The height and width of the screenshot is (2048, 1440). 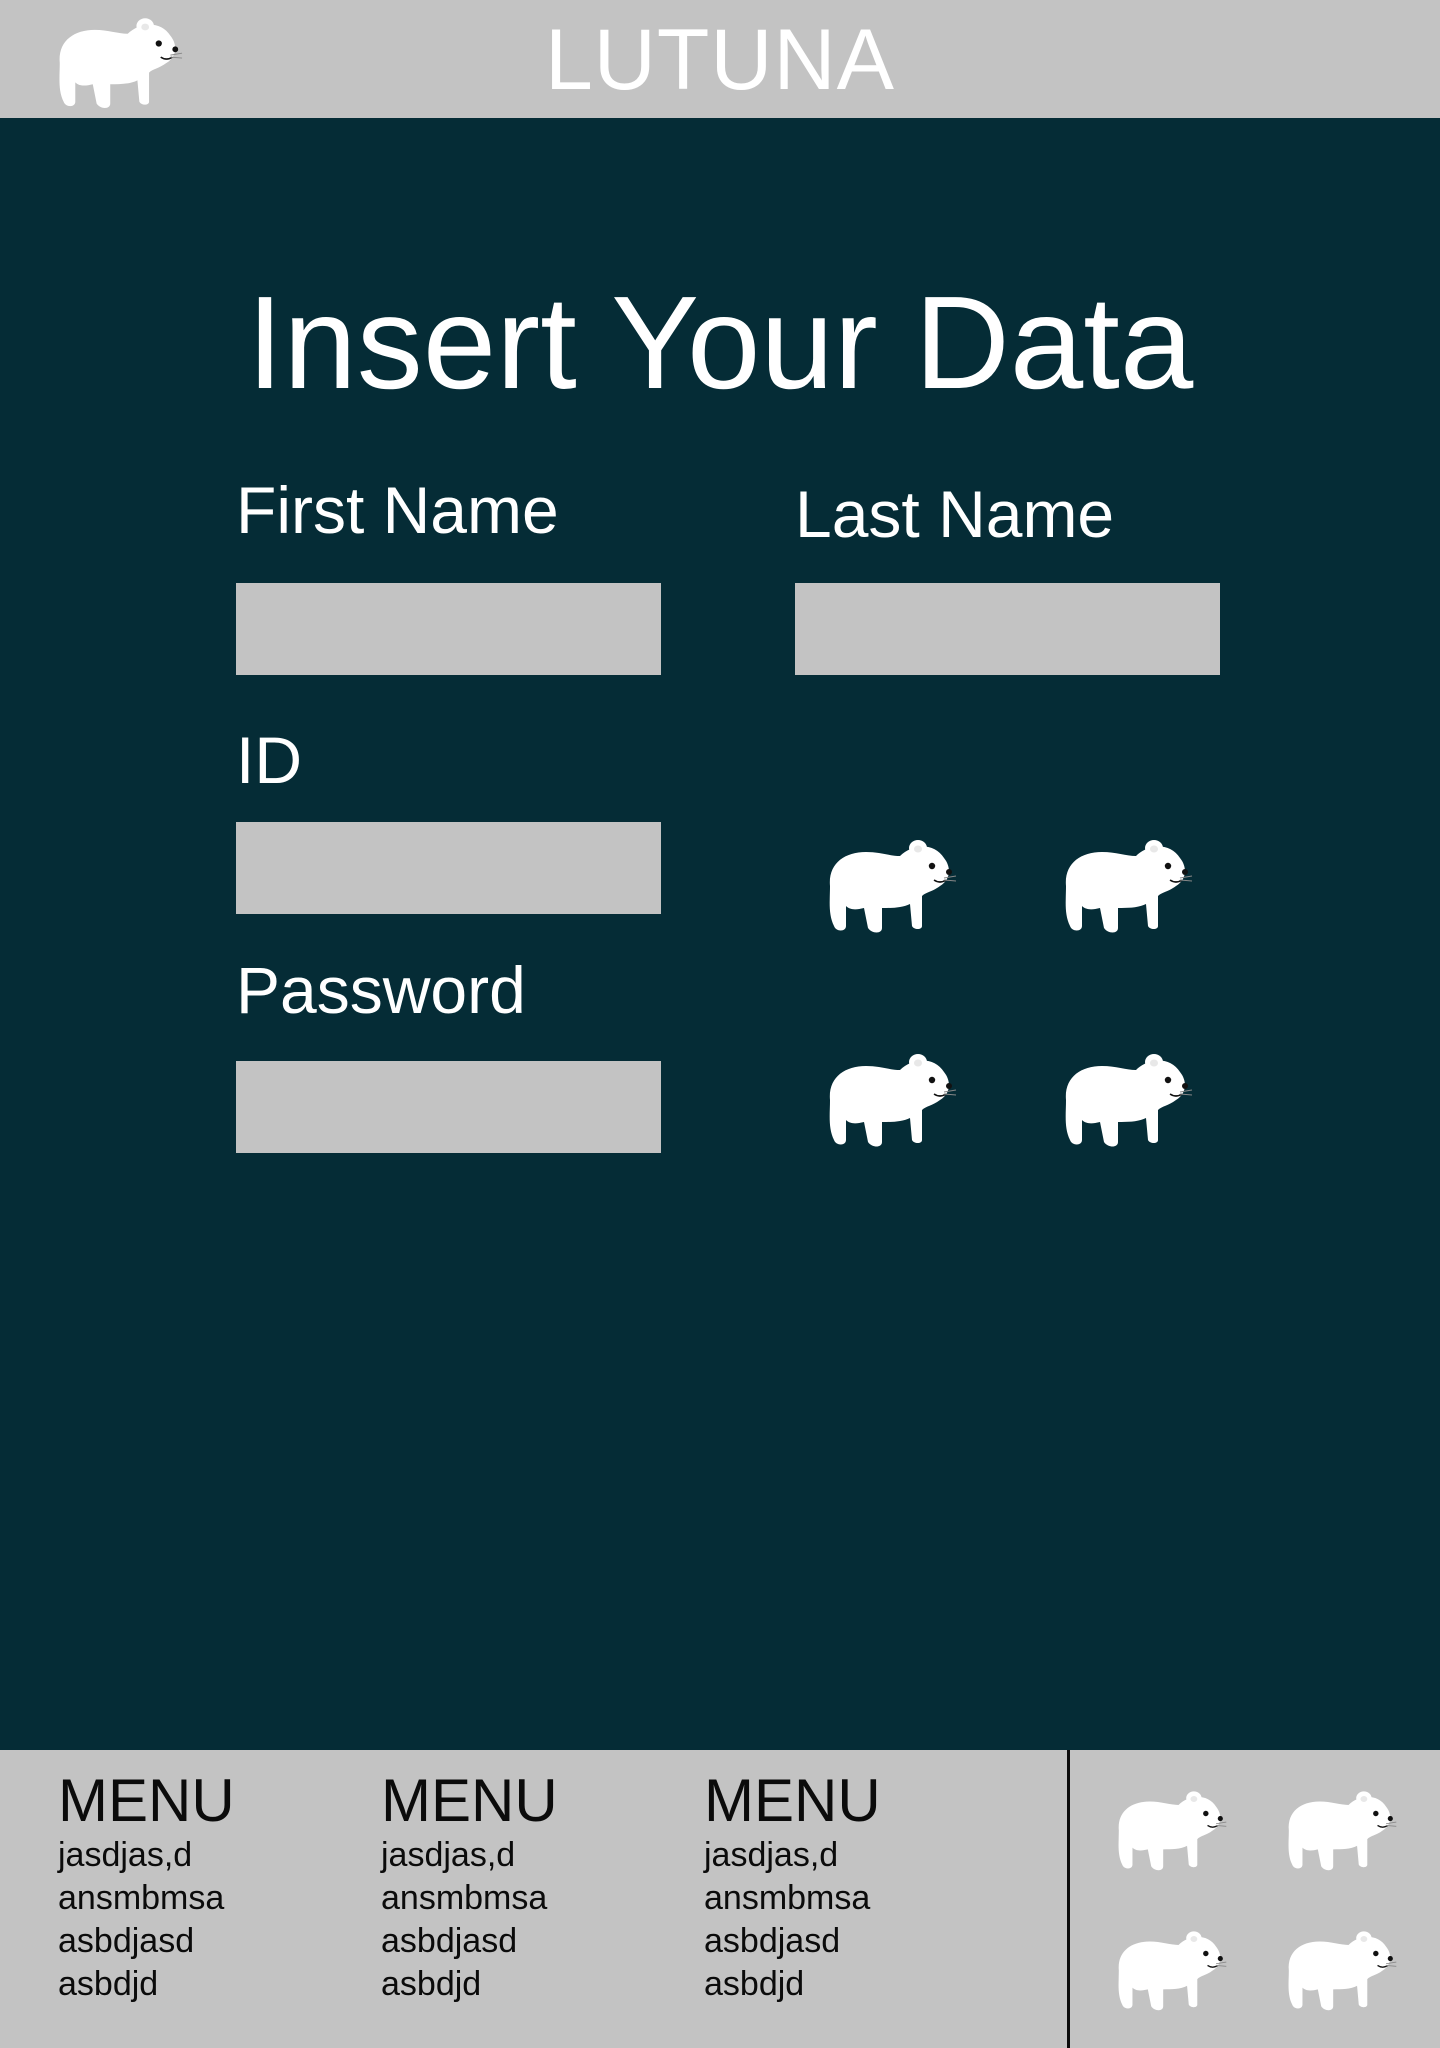 I want to click on first-name-label: First Name, so click(x=397, y=510).